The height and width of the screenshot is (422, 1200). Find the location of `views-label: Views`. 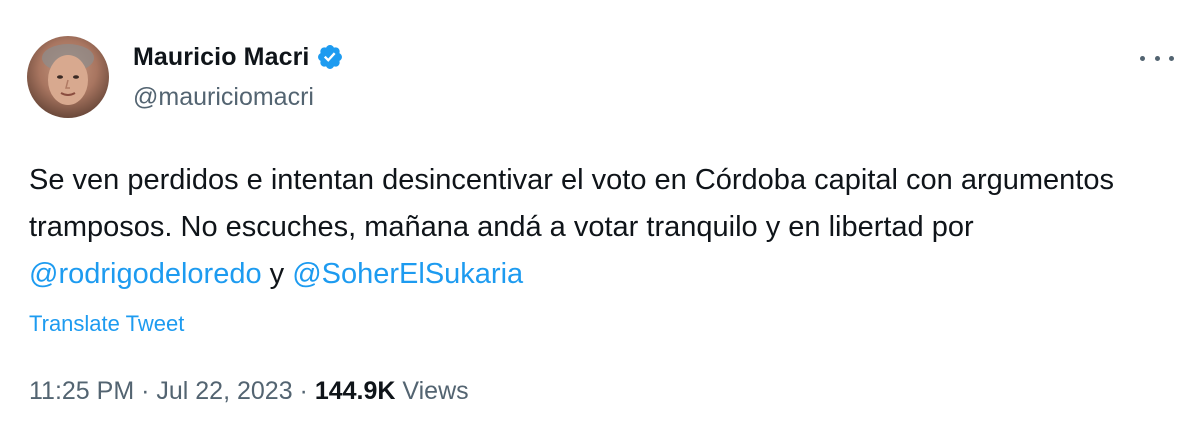

views-label: Views is located at coordinates (432, 391).